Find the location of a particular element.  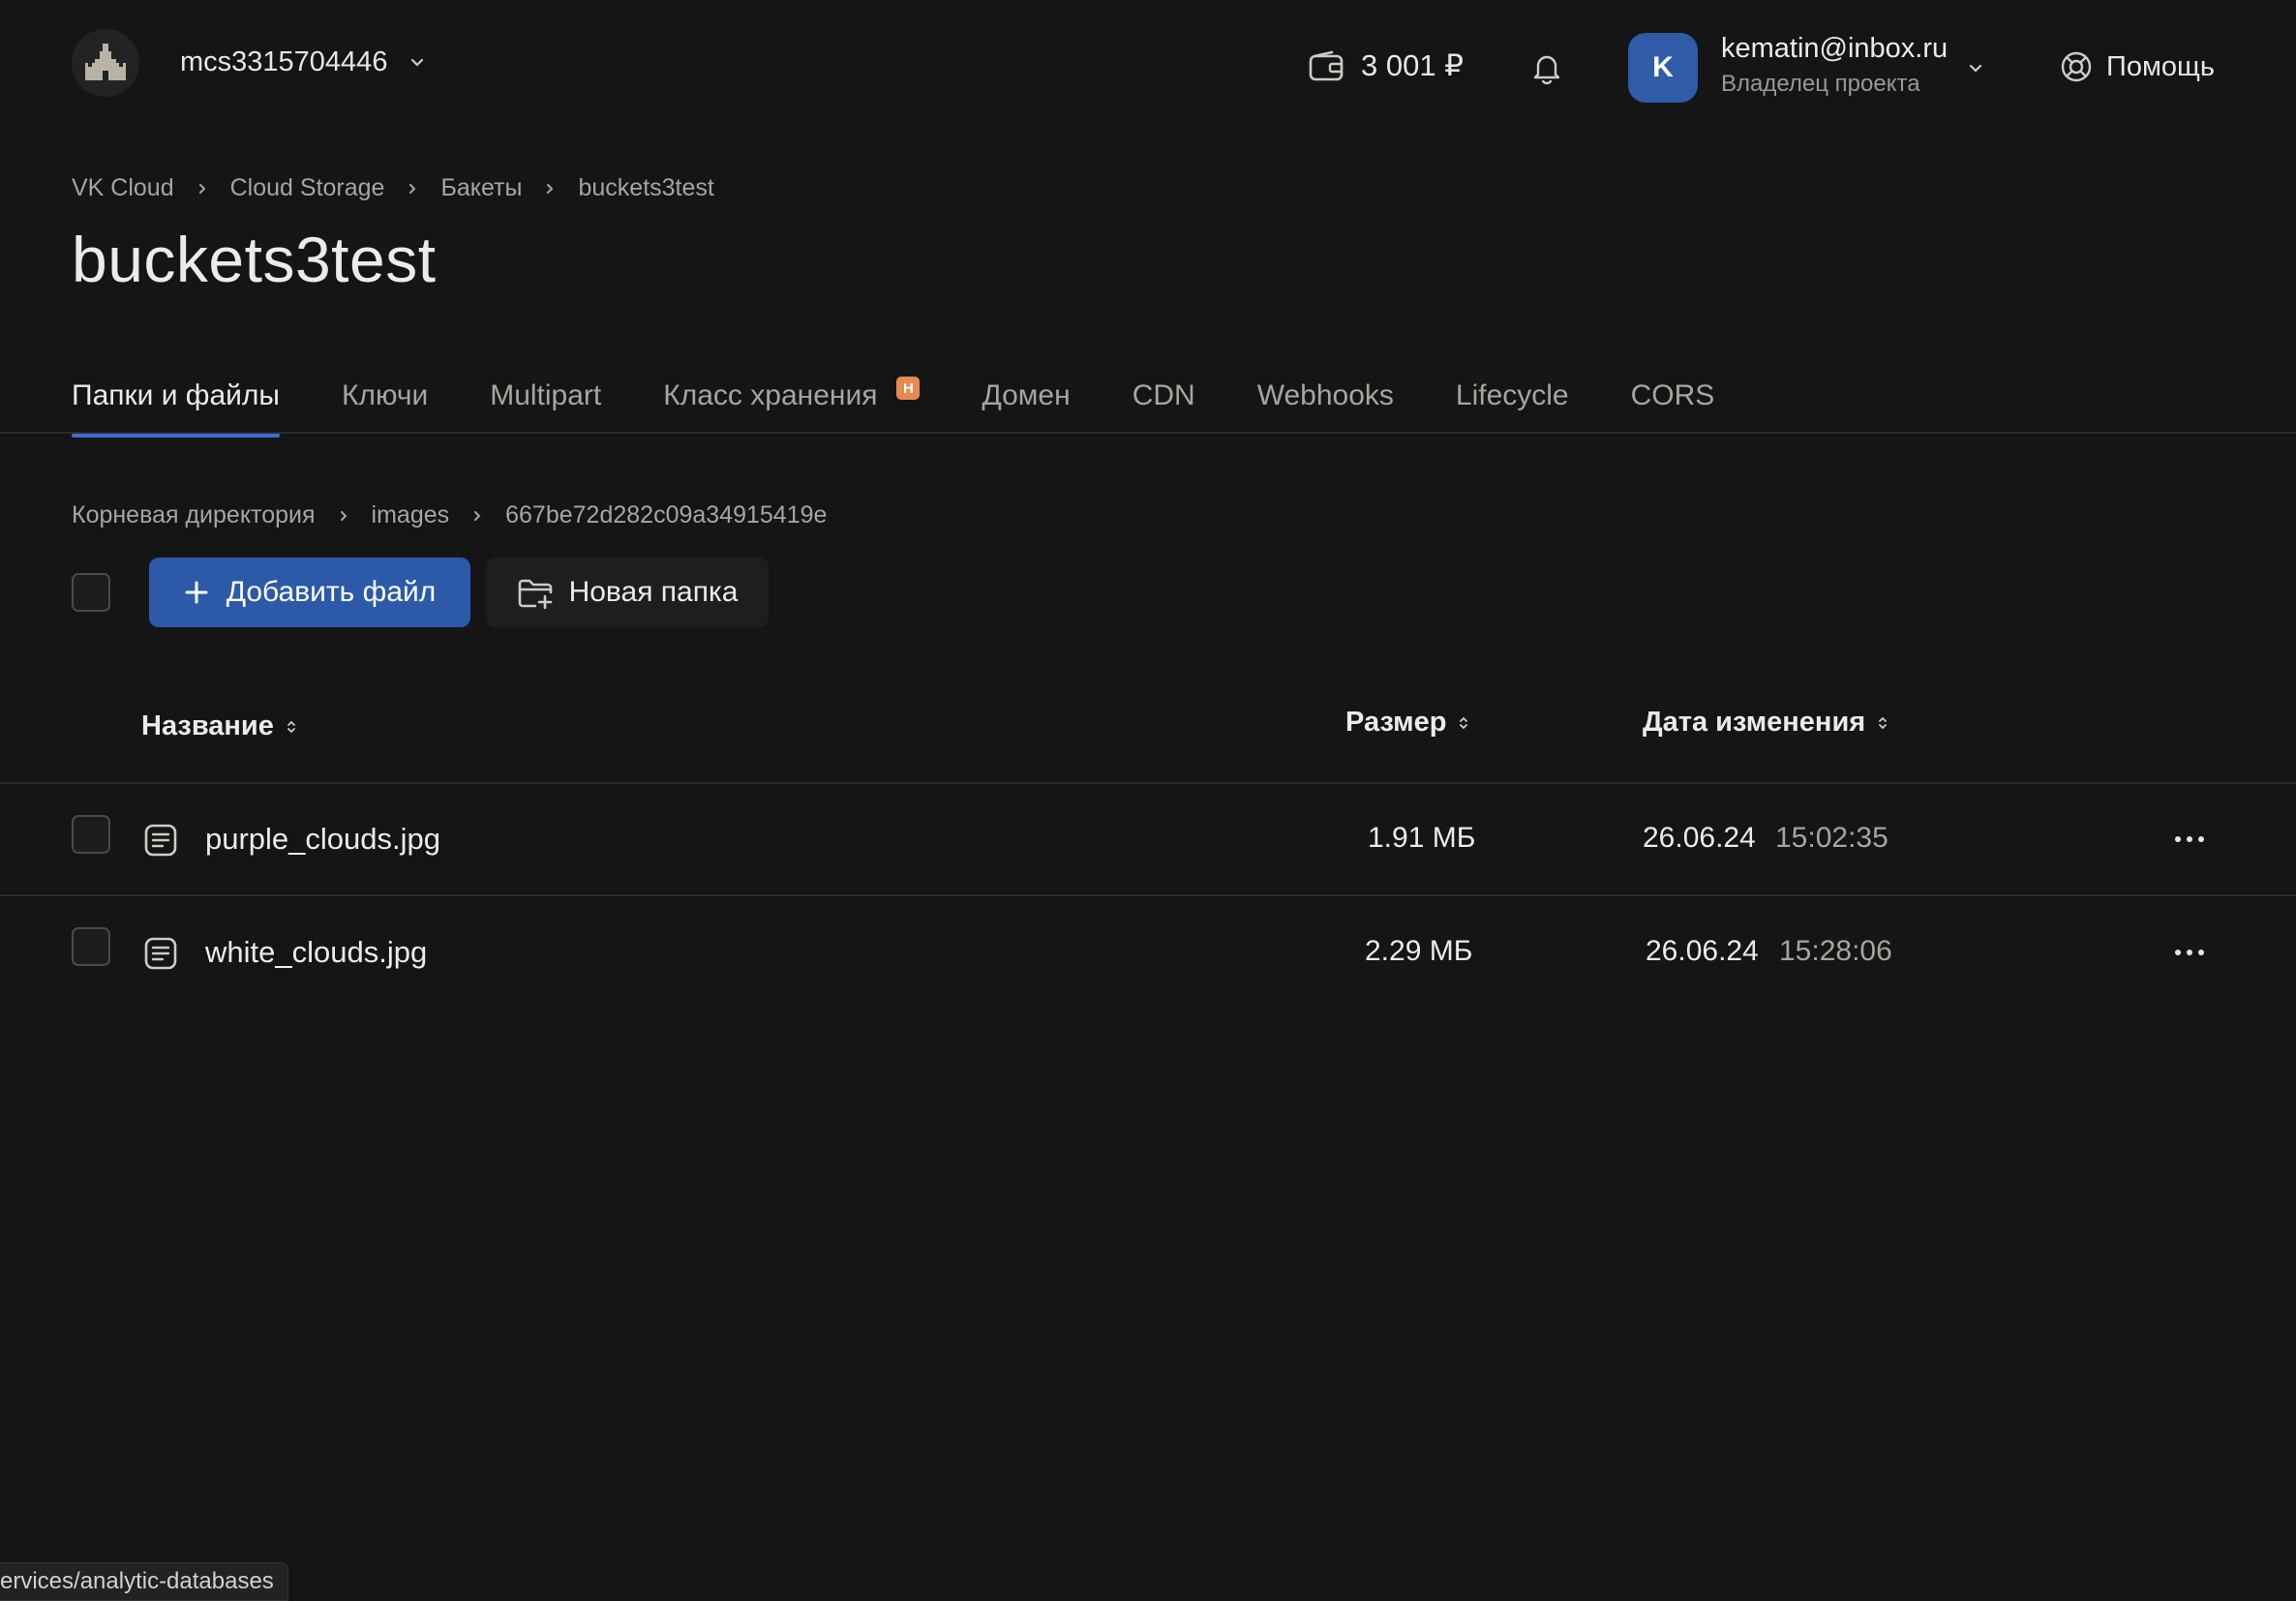

user-role: Владелец проекта is located at coordinates (1821, 84).